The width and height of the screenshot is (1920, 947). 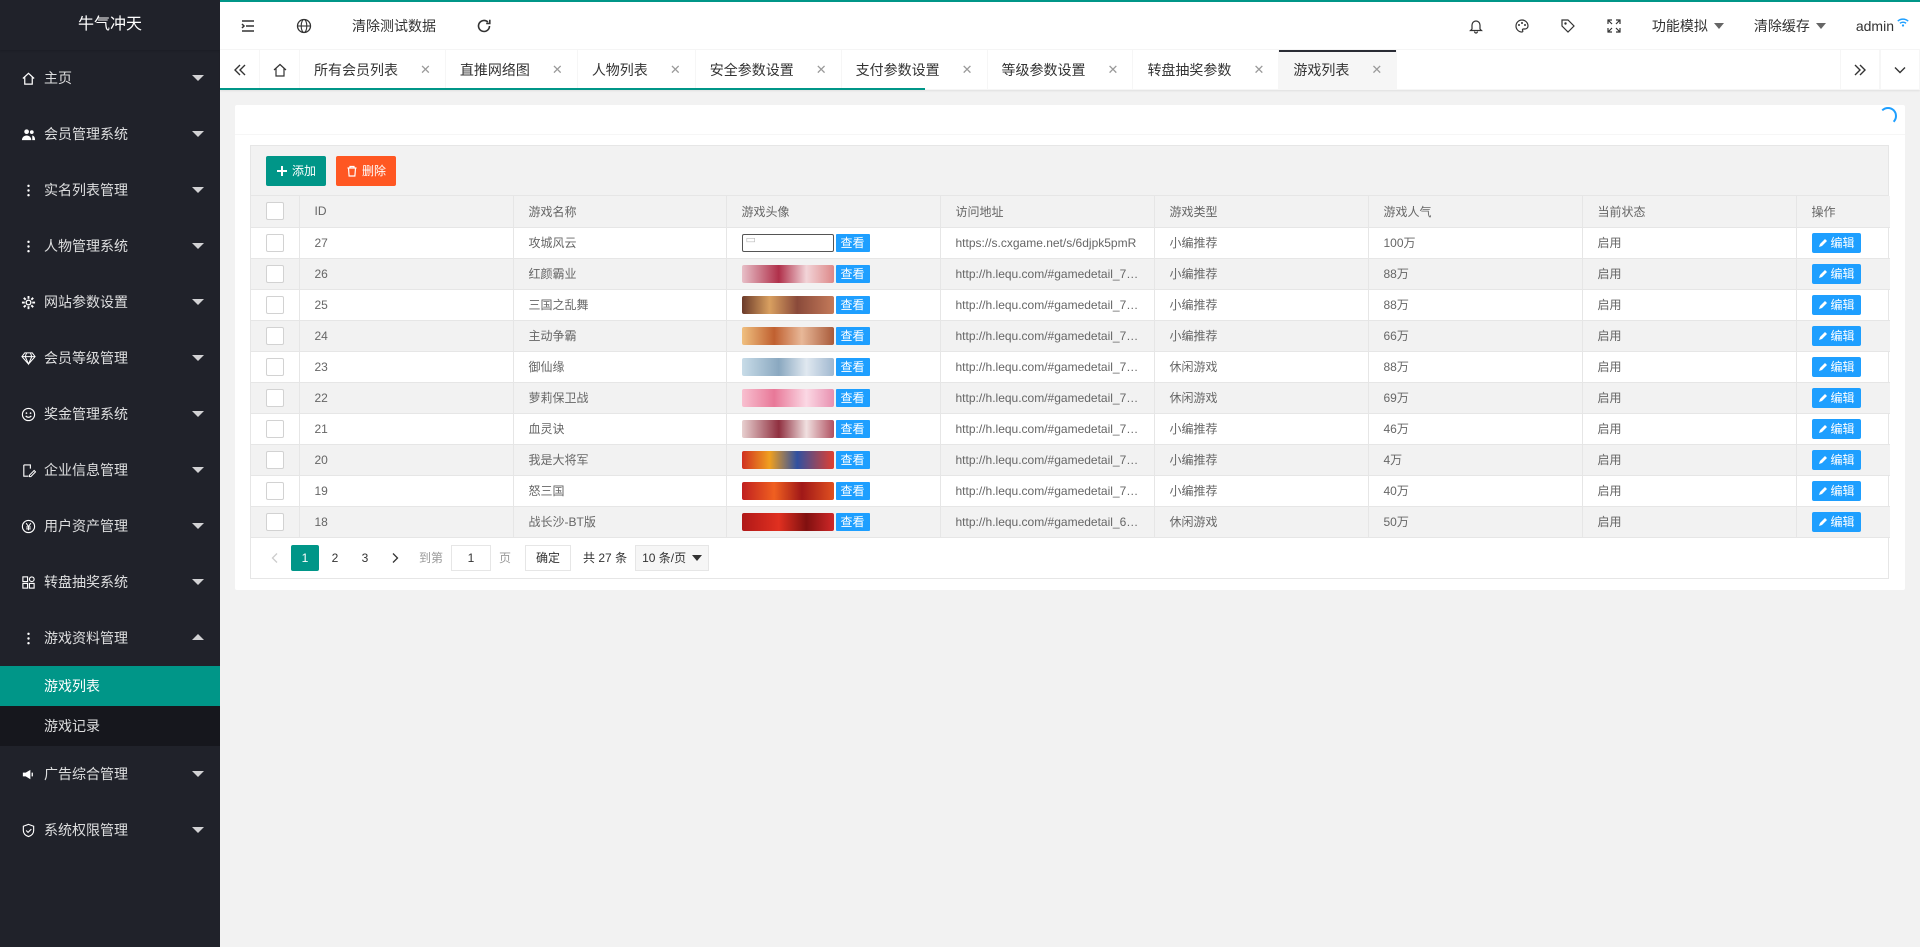 I want to click on theme-button, so click(x=1522, y=26).